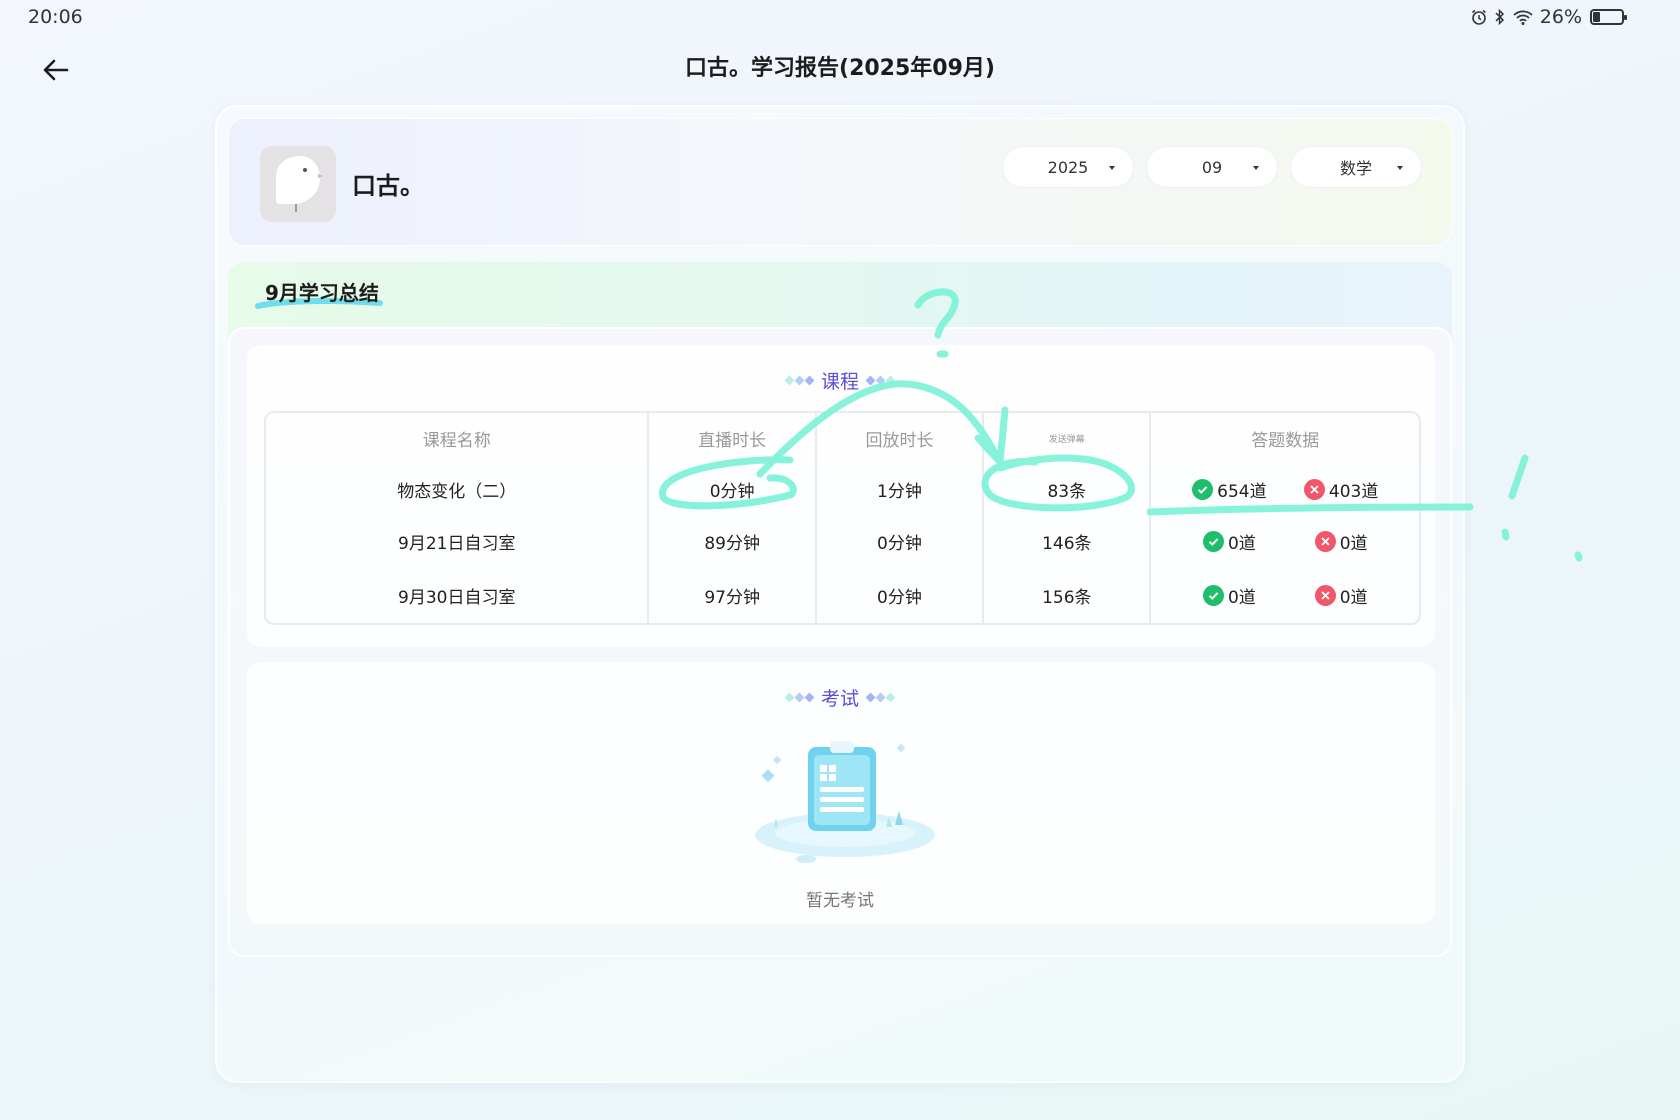  I want to click on wifi-icon, so click(1523, 17).